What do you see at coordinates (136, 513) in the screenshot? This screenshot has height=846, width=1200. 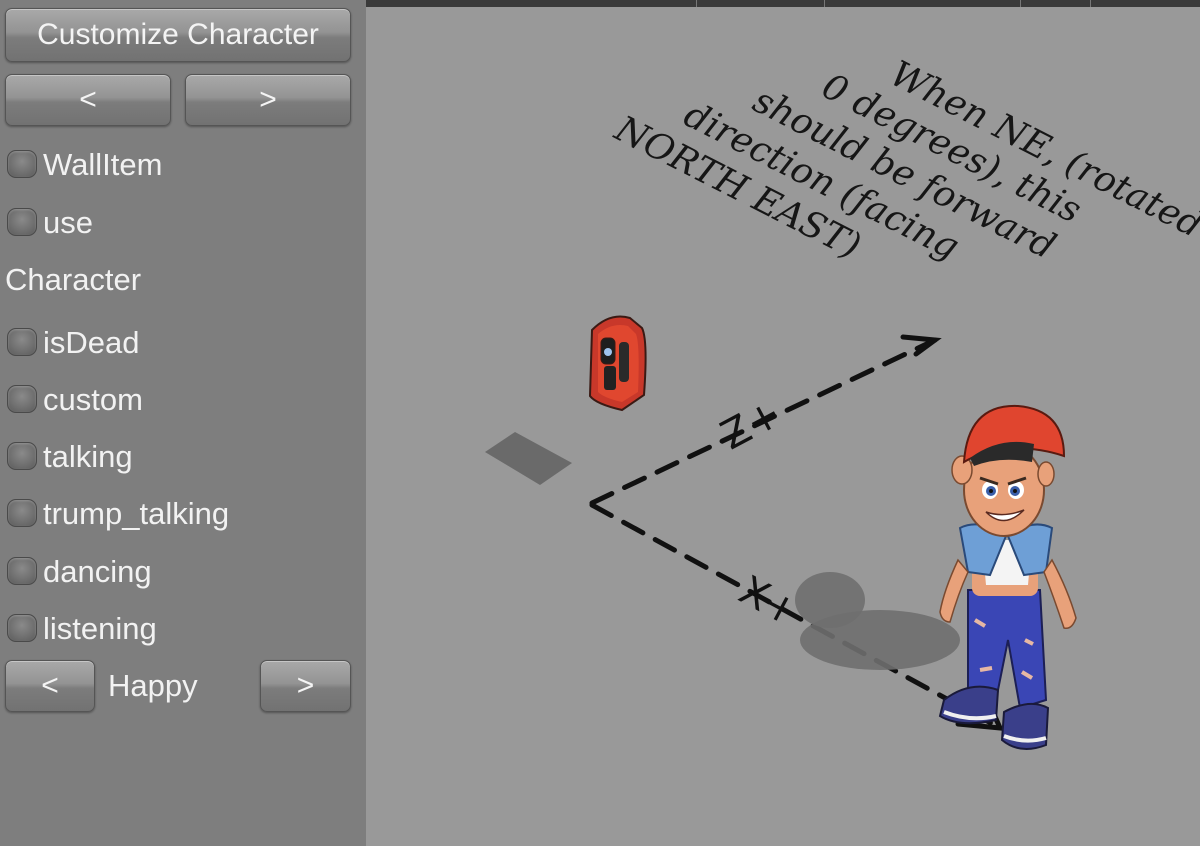 I see `toggle-label: trump_talking` at bounding box center [136, 513].